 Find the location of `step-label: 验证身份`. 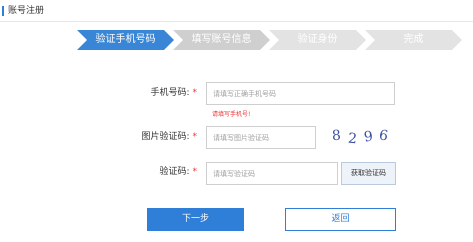

step-label: 验证身份 is located at coordinates (317, 39).